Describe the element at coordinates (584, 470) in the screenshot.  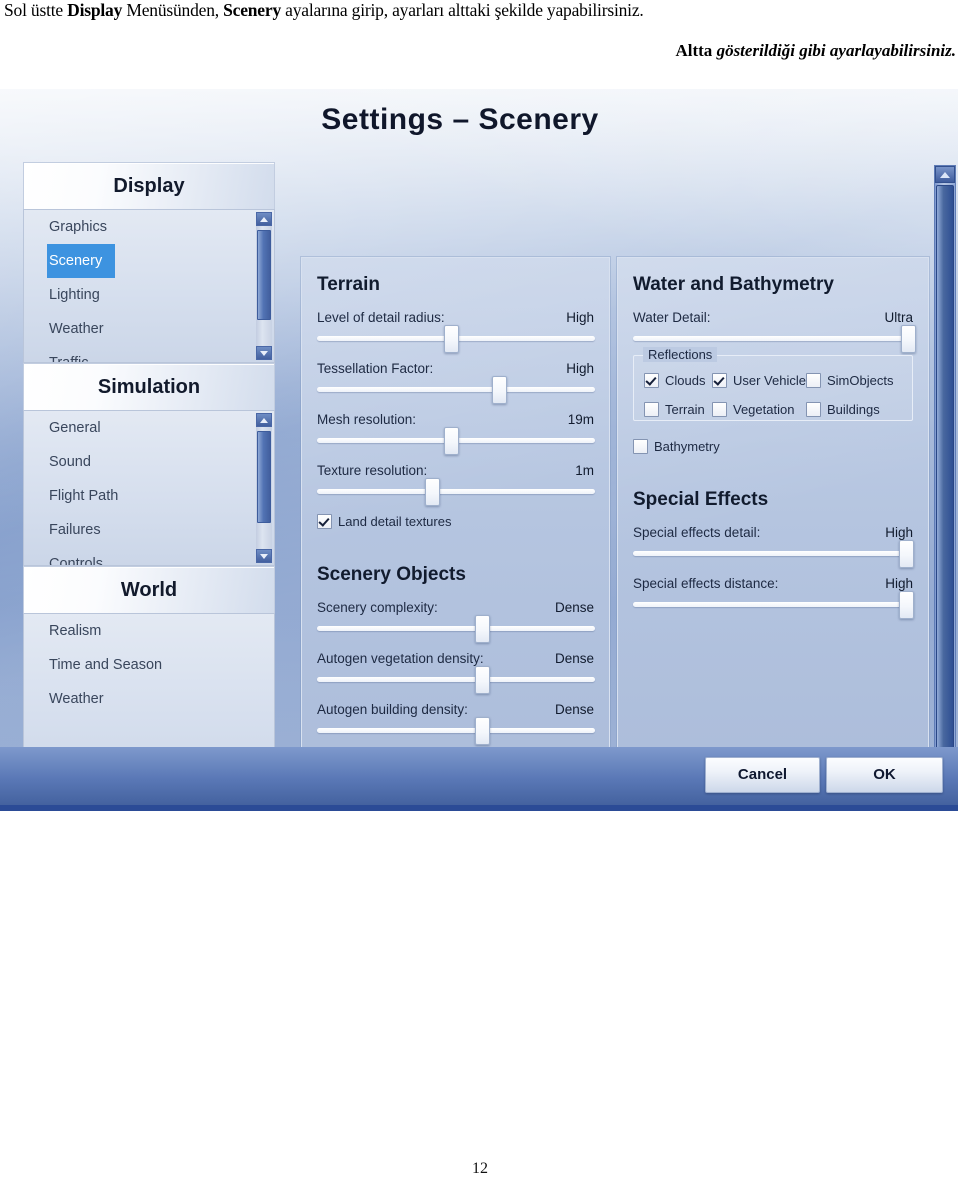
I see `slider-value-texture-resolution: 1m` at that location.